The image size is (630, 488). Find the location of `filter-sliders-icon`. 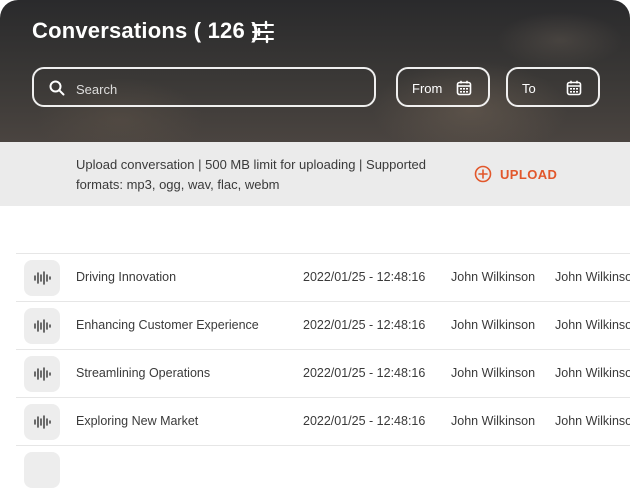

filter-sliders-icon is located at coordinates (263, 32).